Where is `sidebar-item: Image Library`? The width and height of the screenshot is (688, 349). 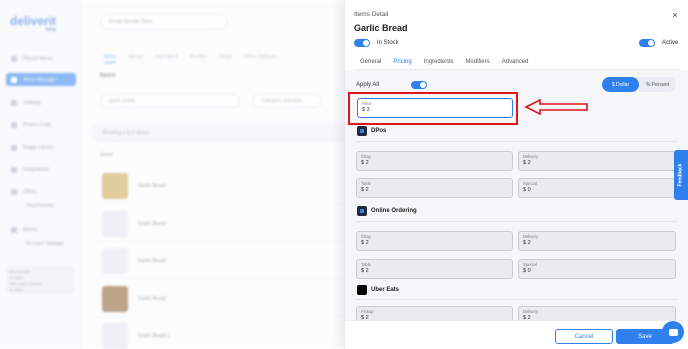 sidebar-item: Image Library is located at coordinates (41, 147).